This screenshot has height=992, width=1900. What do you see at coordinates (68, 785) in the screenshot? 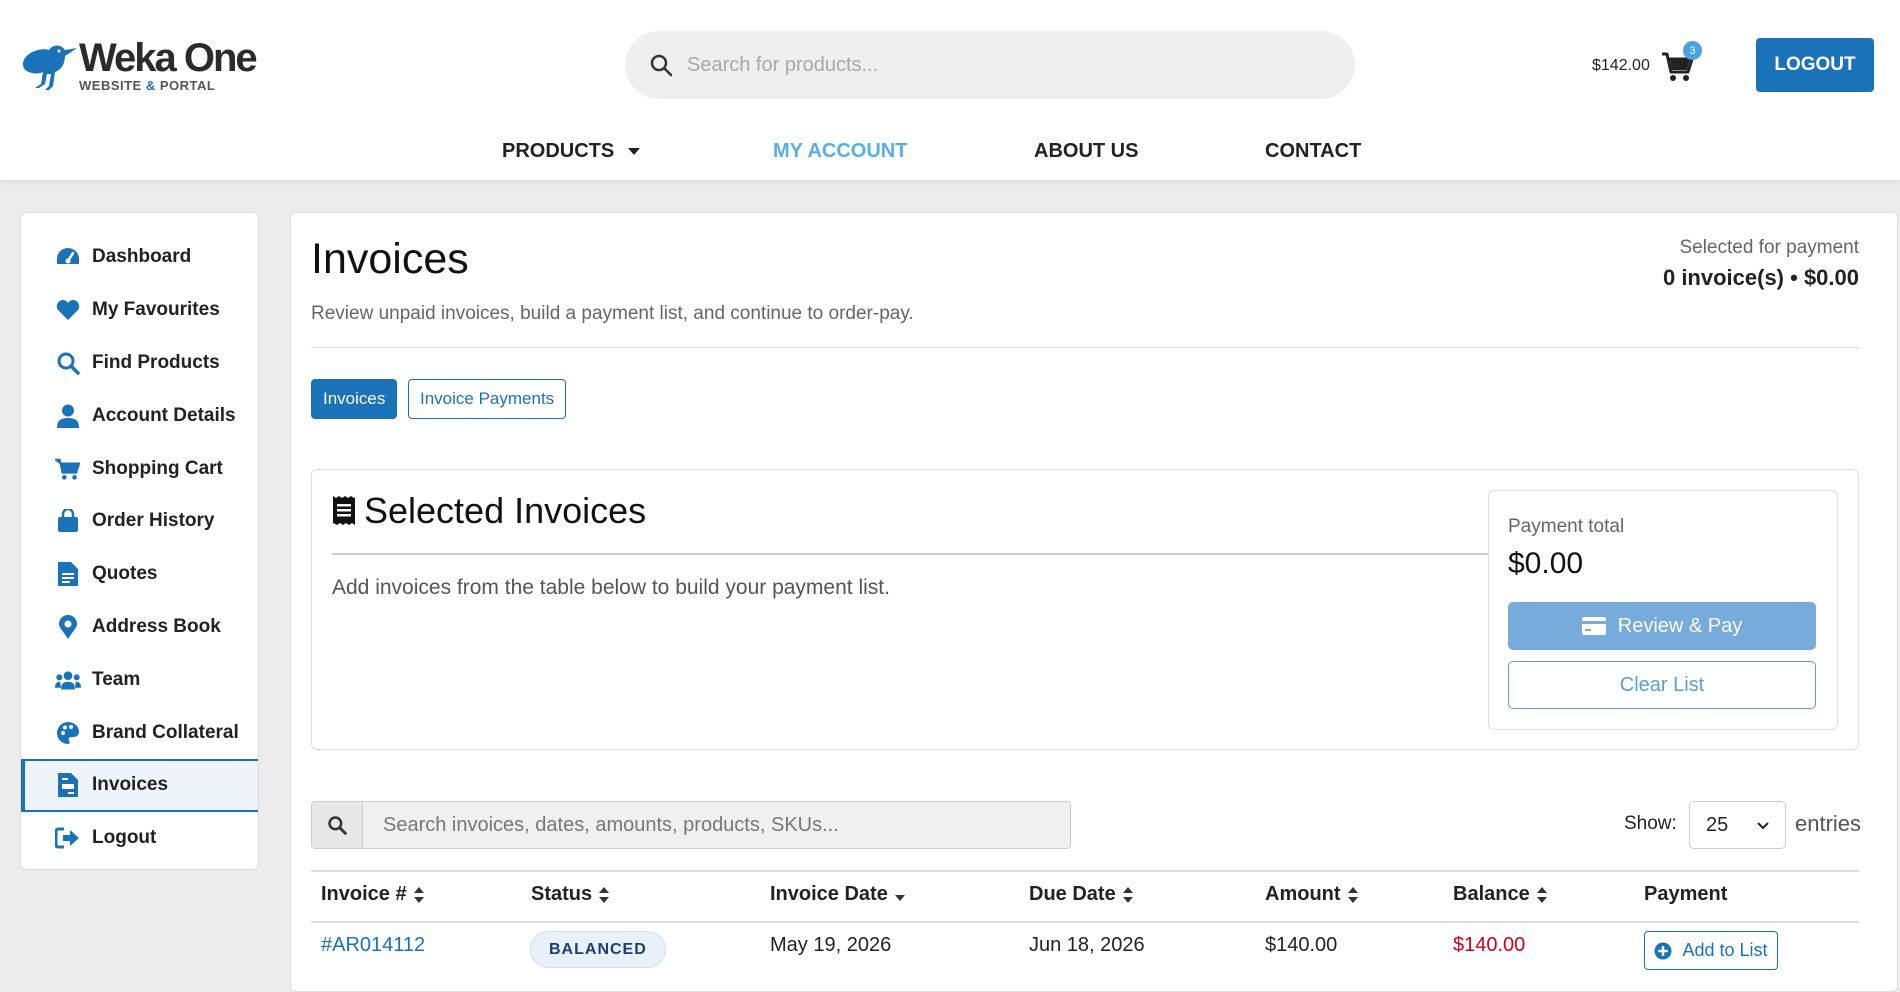
I see `invoice-icon` at bounding box center [68, 785].